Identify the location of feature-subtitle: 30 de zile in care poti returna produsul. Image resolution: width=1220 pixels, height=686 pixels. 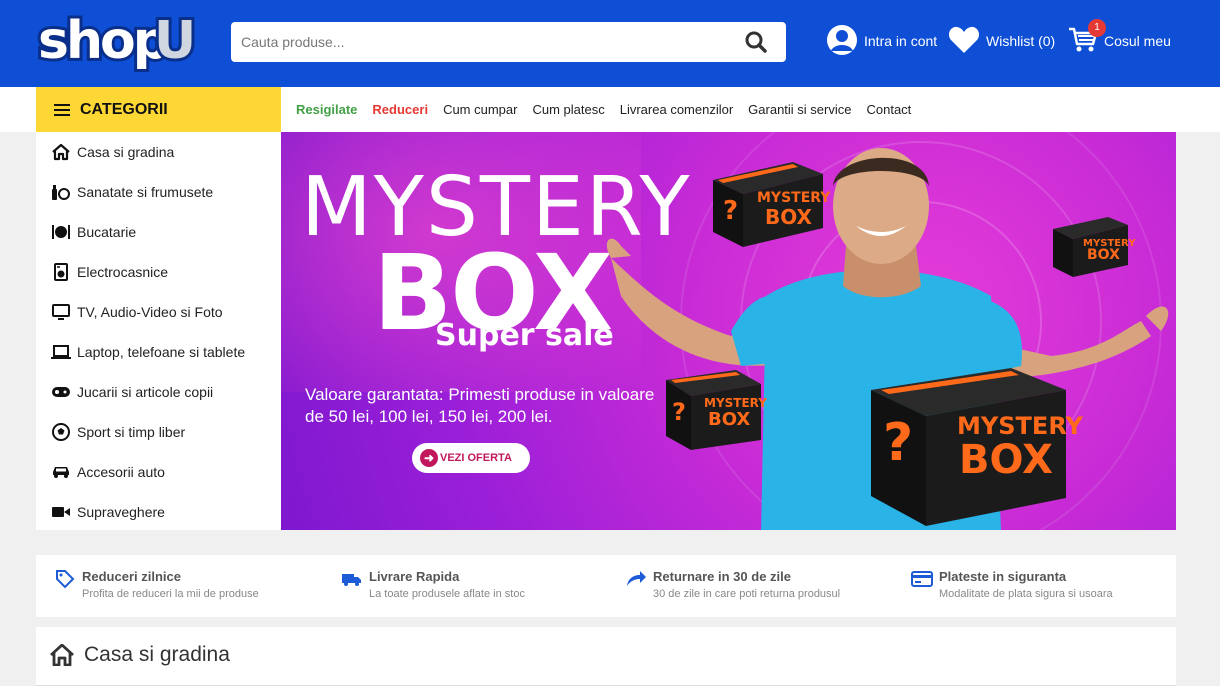
(747, 594).